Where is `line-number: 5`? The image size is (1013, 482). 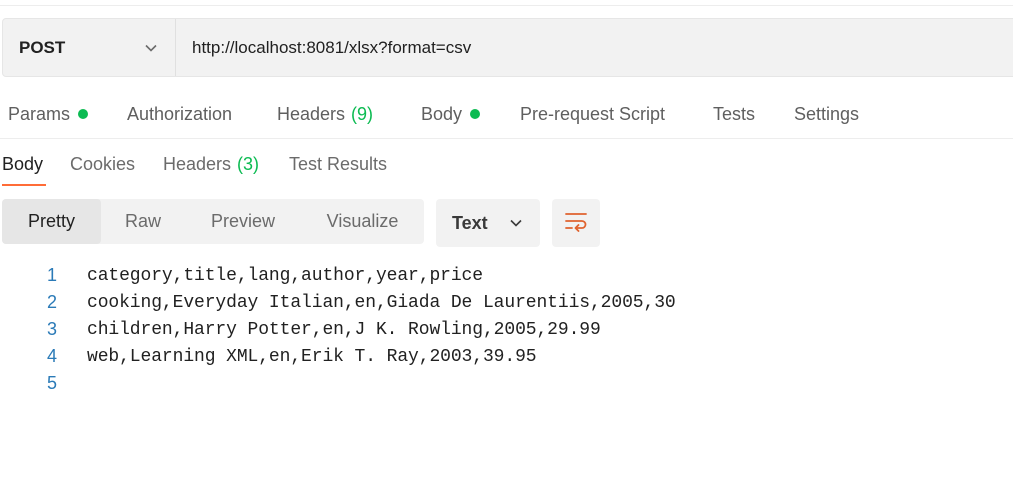
line-number: 5 is located at coordinates (51, 383).